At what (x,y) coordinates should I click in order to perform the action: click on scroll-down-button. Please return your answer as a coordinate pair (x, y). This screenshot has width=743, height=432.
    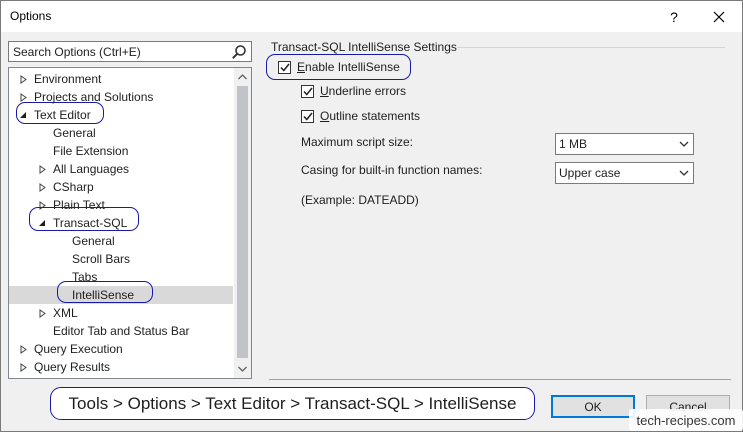
    Looking at the image, I should click on (242, 368).